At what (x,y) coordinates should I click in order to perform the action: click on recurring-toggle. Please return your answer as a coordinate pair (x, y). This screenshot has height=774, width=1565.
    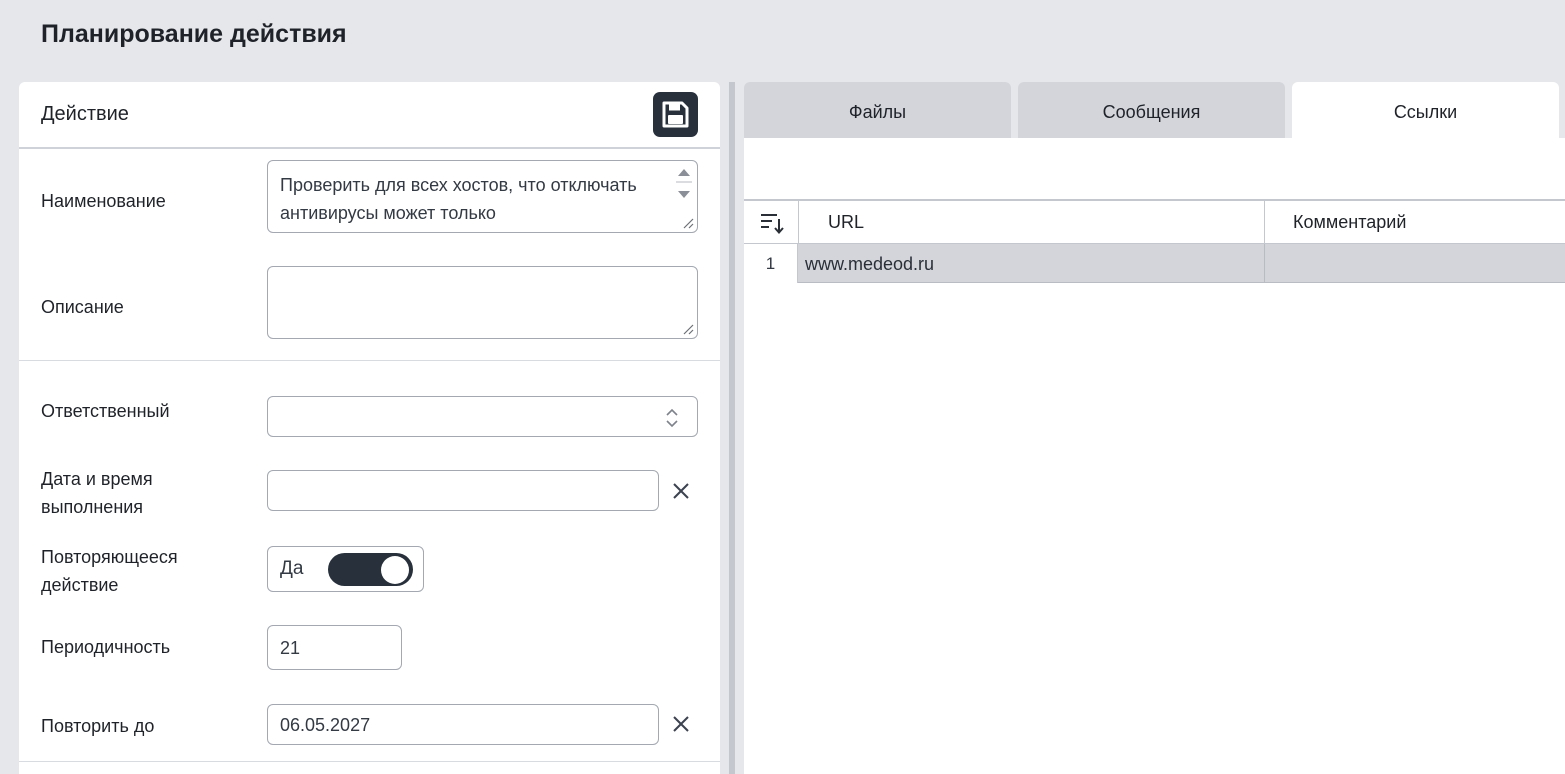
    Looking at the image, I should click on (370, 569).